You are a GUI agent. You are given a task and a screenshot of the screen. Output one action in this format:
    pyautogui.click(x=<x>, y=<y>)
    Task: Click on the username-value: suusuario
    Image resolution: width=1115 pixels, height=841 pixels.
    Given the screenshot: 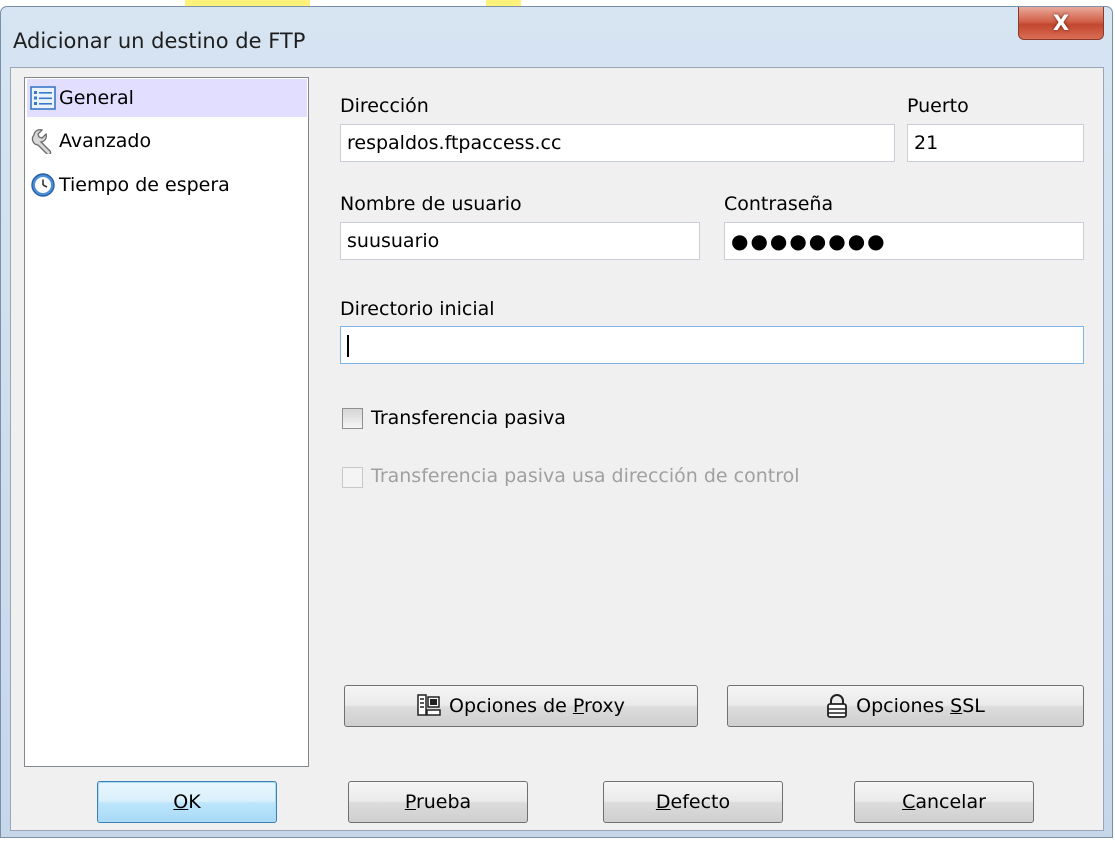 What is the action you would take?
    pyautogui.click(x=393, y=241)
    